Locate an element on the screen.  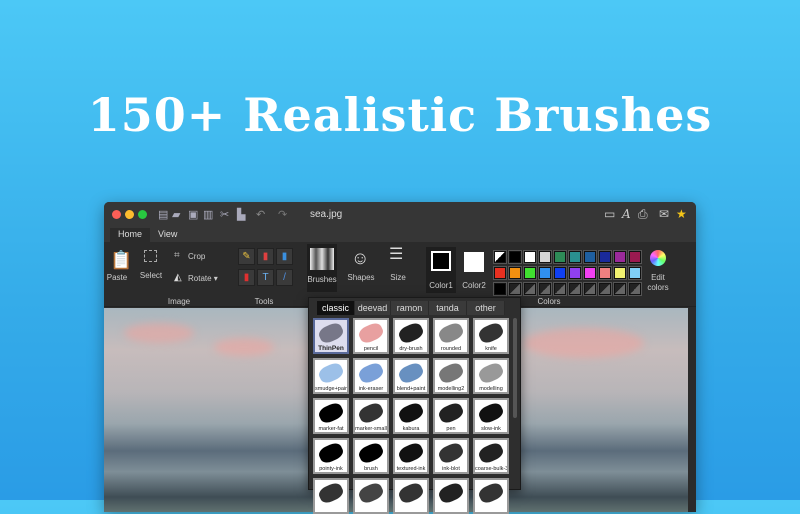
brush-item: marker-small is located at coordinates (371, 416).